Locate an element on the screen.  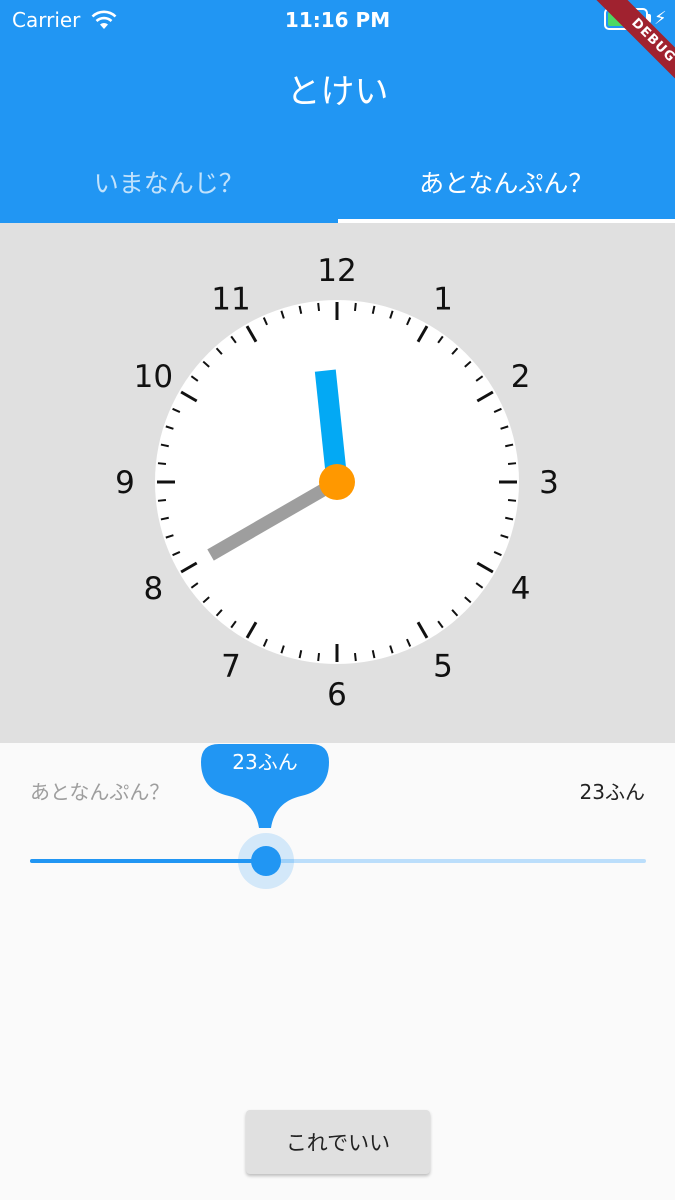
tab-bar: いまなんじ？ あとなんぷん？ is located at coordinates (337, 181).